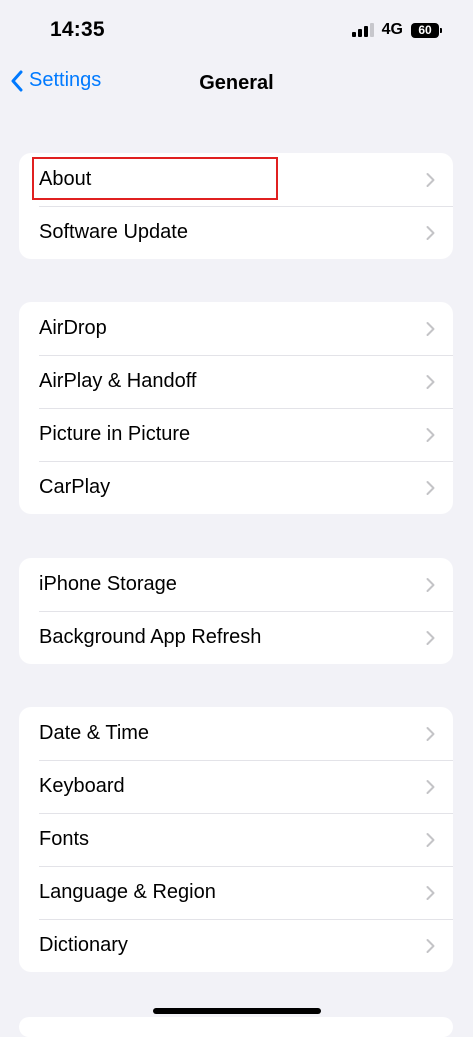  Describe the element at coordinates (236, 945) in the screenshot. I see `settings-row-dictionary: Dictionary` at that location.